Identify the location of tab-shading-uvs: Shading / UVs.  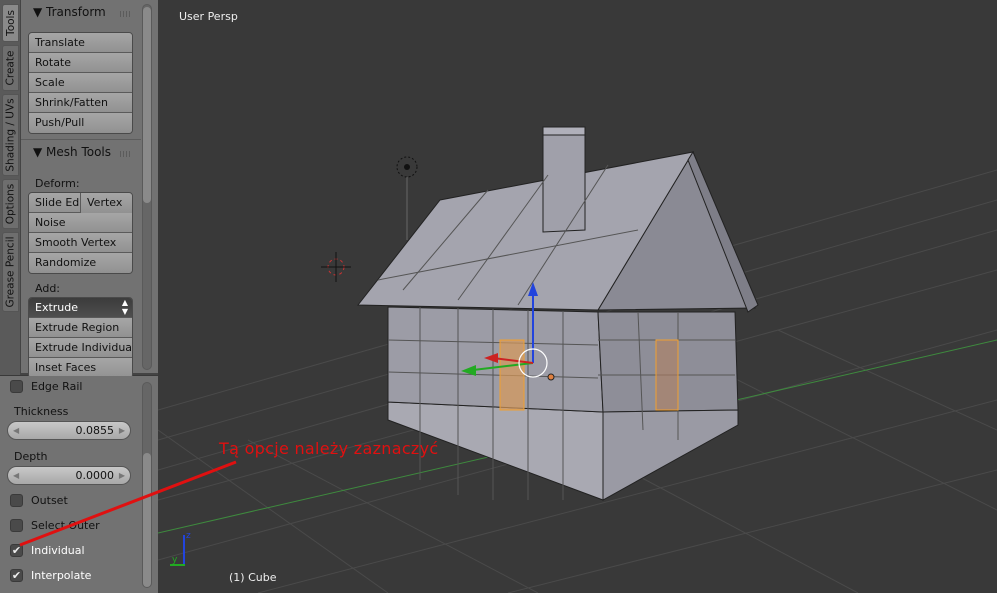
(10, 135).